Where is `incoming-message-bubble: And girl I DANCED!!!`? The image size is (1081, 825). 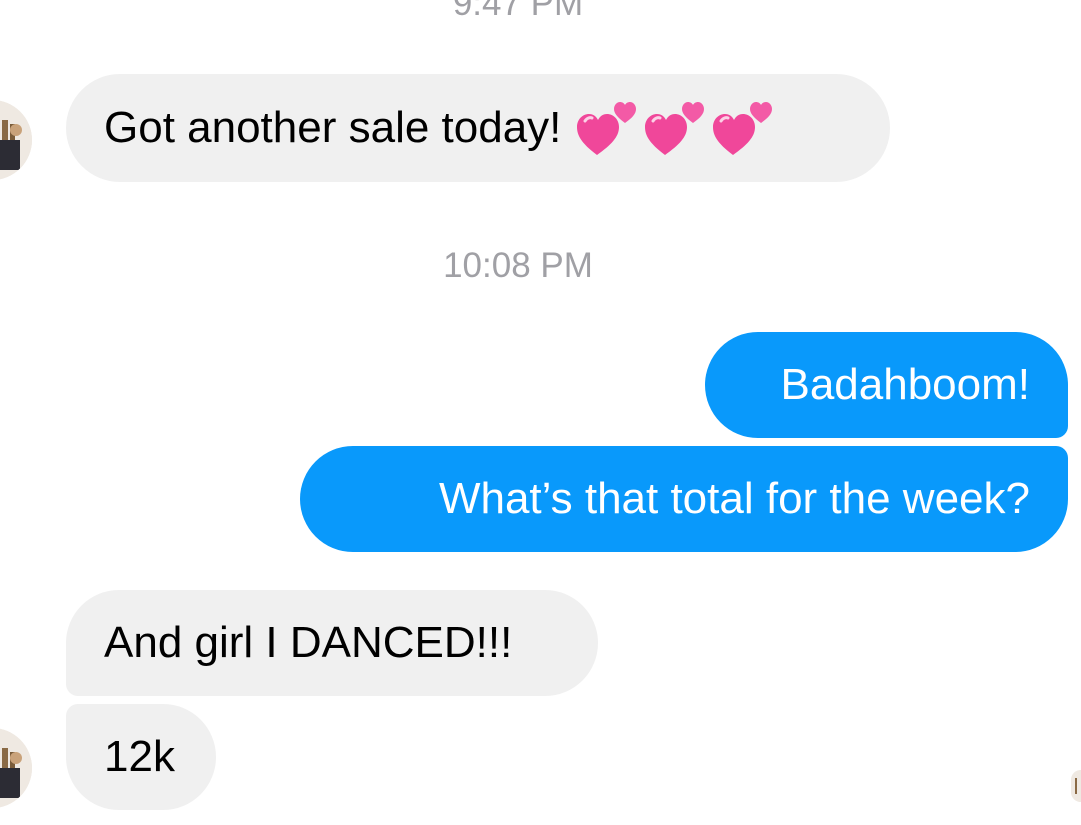
incoming-message-bubble: And girl I DANCED!!! is located at coordinates (332, 643).